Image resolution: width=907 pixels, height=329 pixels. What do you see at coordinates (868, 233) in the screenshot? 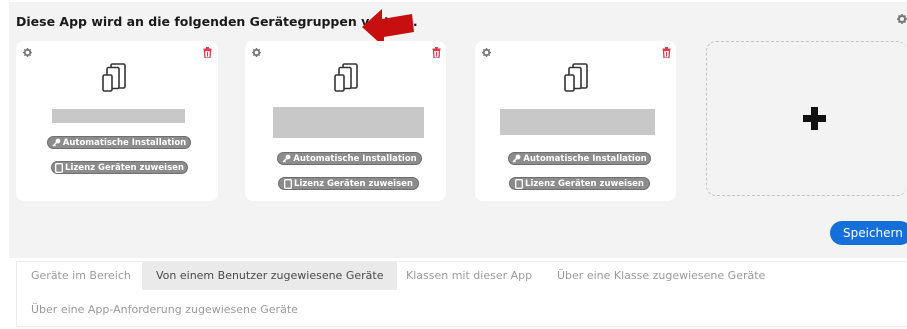
I see `save-button: Speichern` at bounding box center [868, 233].